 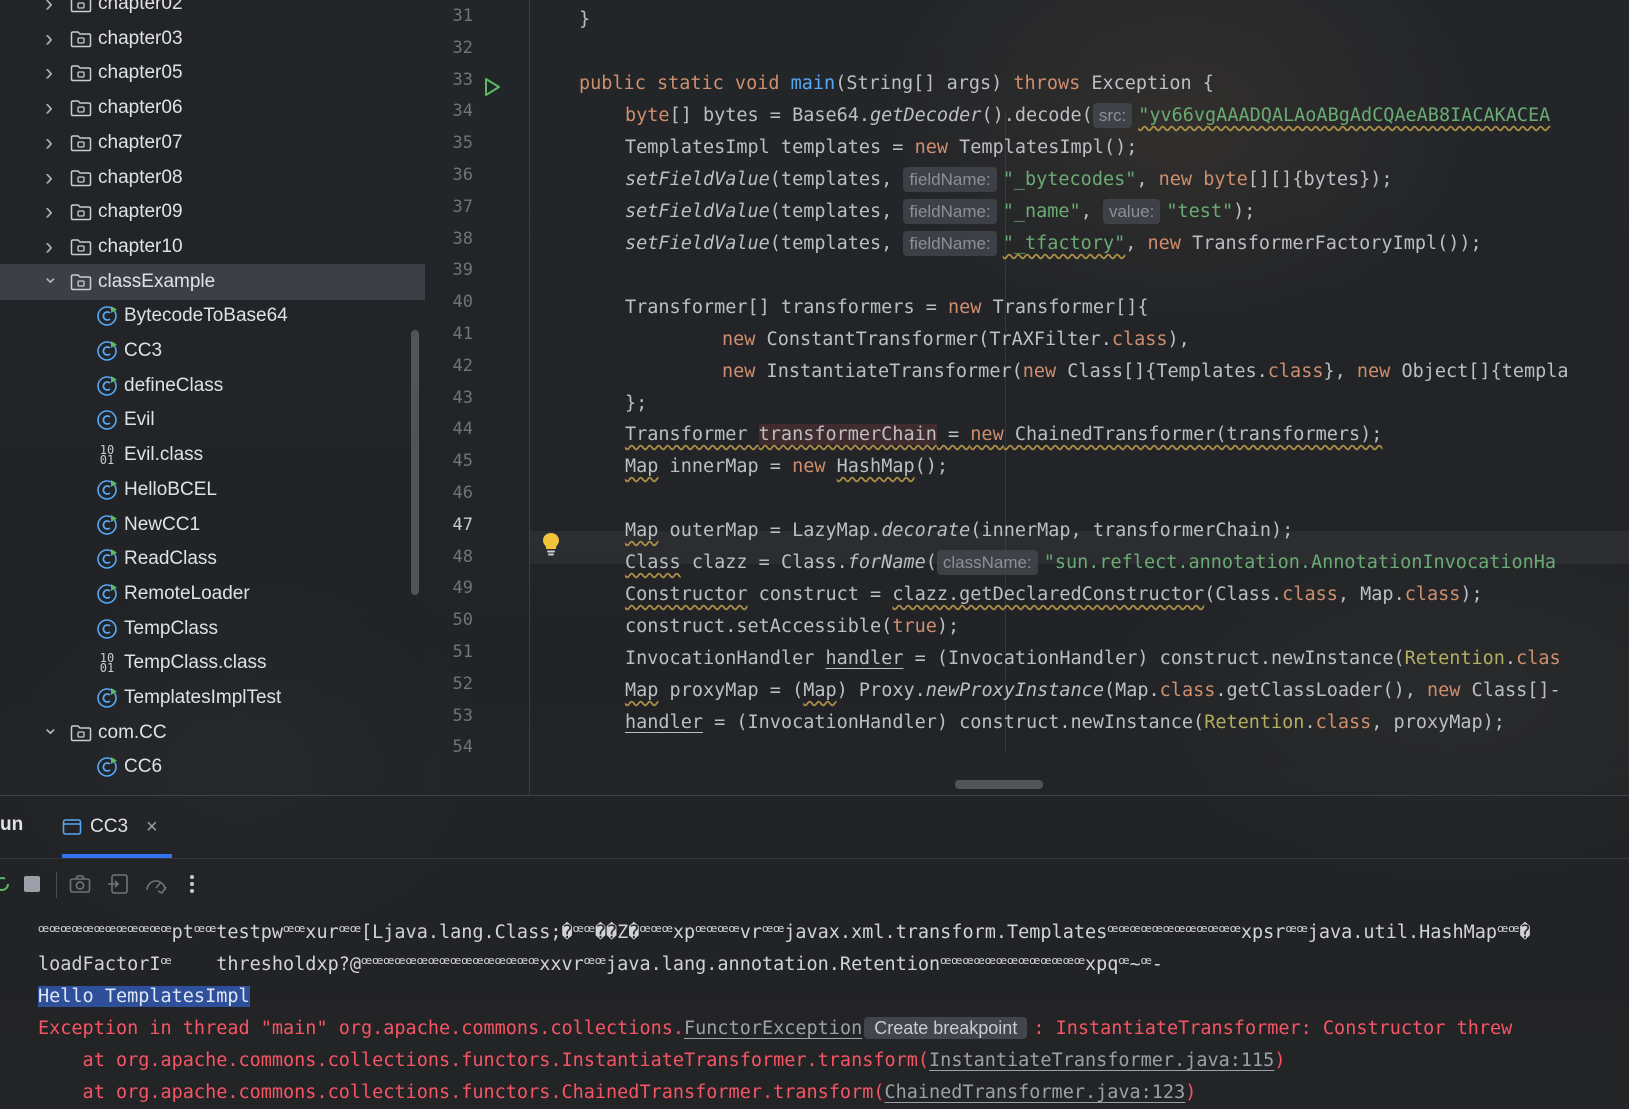 What do you see at coordinates (212, 39) in the screenshot?
I see `tree-item-chapter03: › chapter03` at bounding box center [212, 39].